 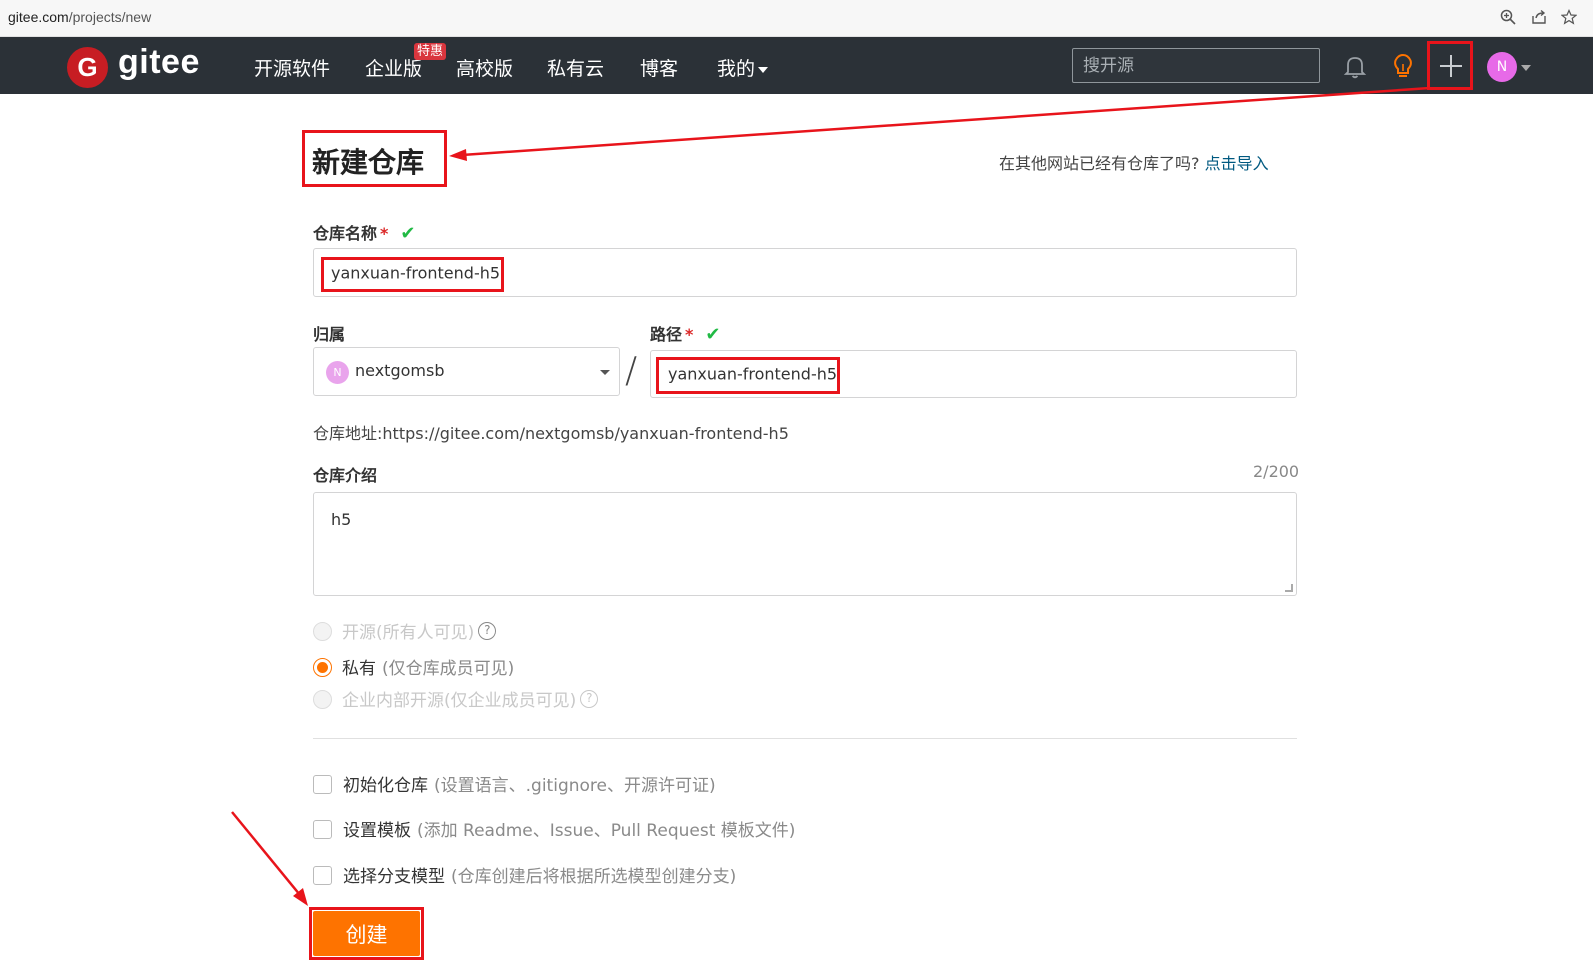 What do you see at coordinates (796, 65) in the screenshot?
I see `top-navbar: G gitee 开源软件 企业版 特惠 高校版 私有云 博客 我的 N` at bounding box center [796, 65].